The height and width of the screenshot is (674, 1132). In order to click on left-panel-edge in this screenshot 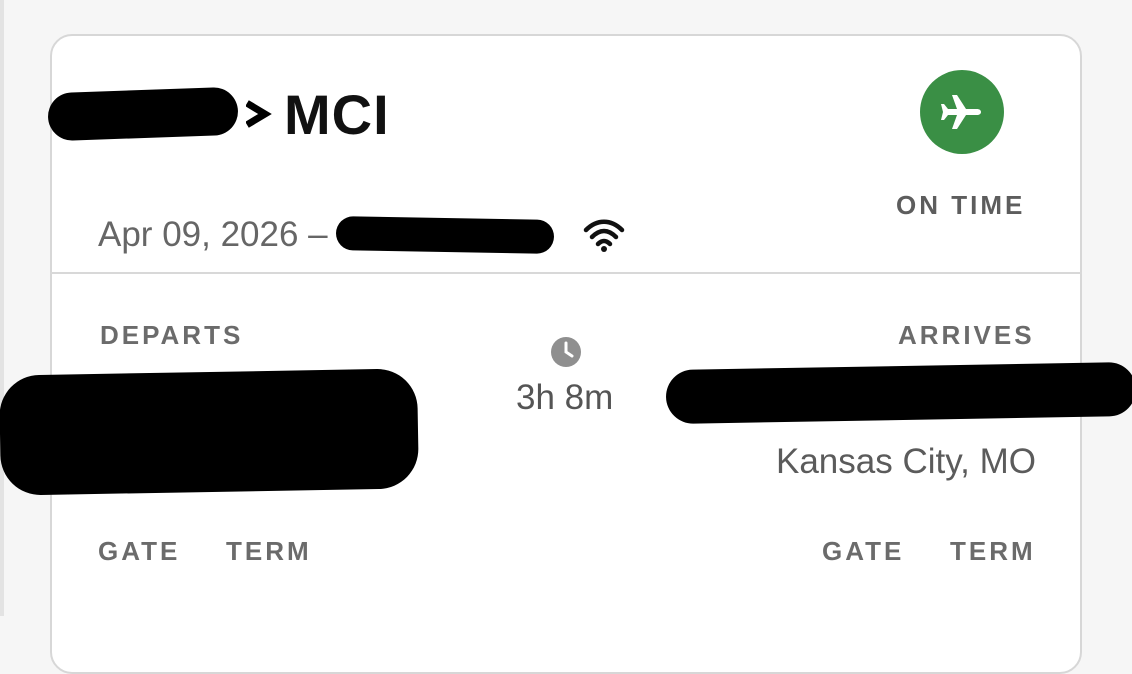, I will do `click(2, 308)`.